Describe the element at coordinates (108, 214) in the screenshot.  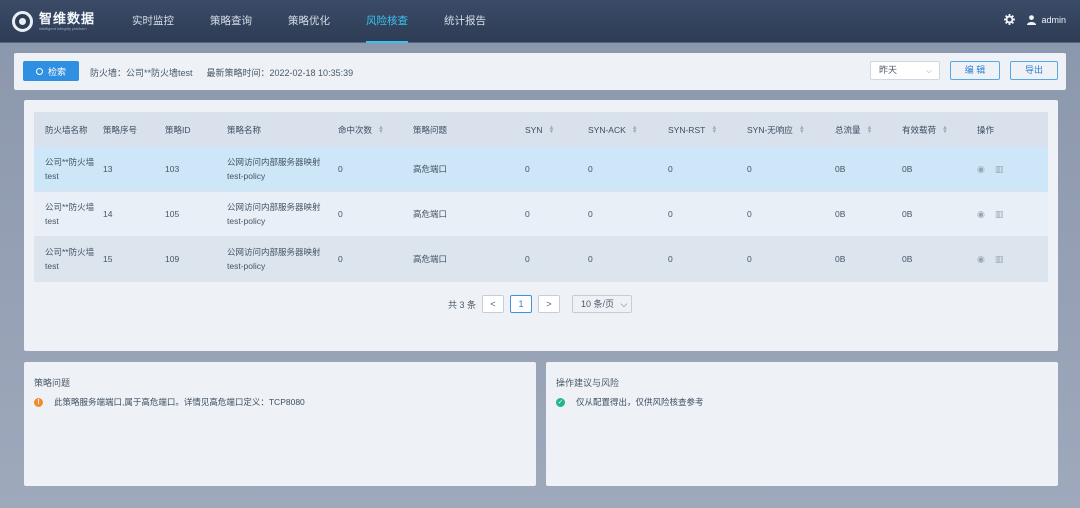
I see `cell-policy-seq: 14` at that location.